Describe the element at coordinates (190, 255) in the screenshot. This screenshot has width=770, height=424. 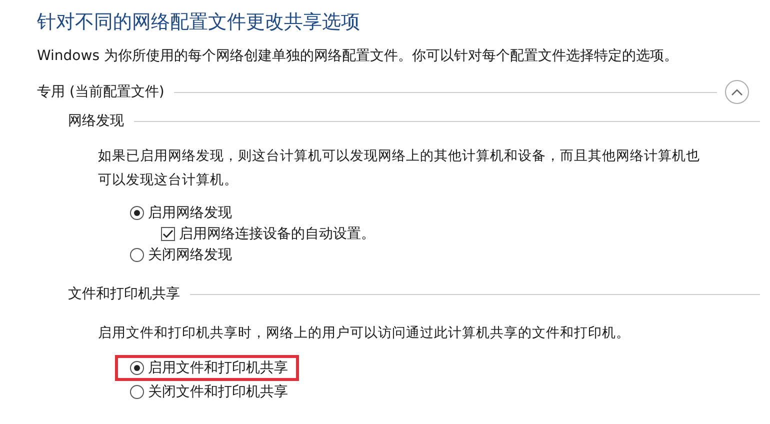
I see `option-label: 关闭网络发现` at that location.